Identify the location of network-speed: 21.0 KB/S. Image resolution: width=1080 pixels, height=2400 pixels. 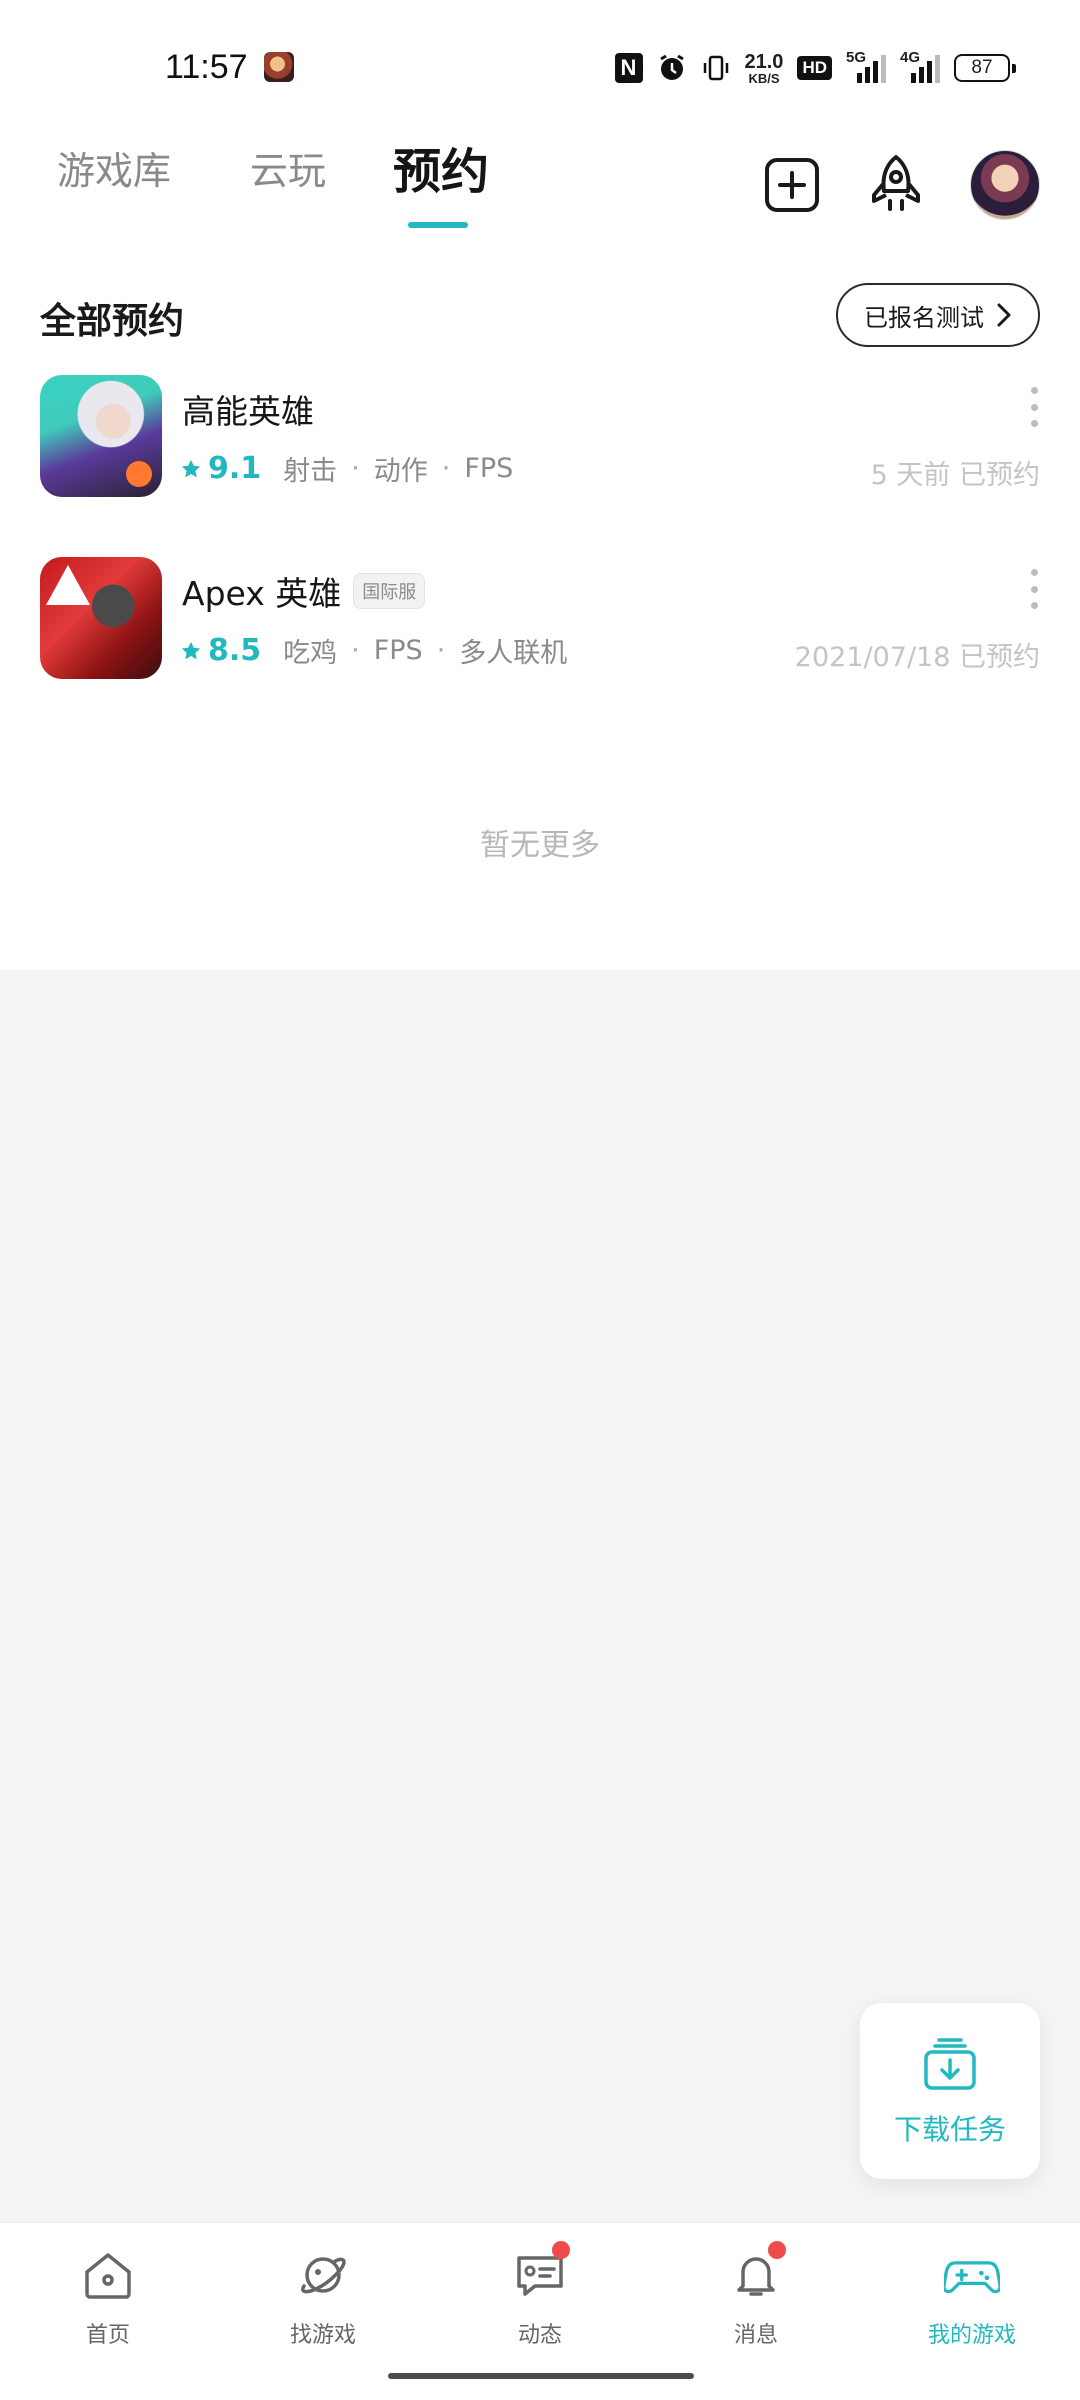
(764, 68).